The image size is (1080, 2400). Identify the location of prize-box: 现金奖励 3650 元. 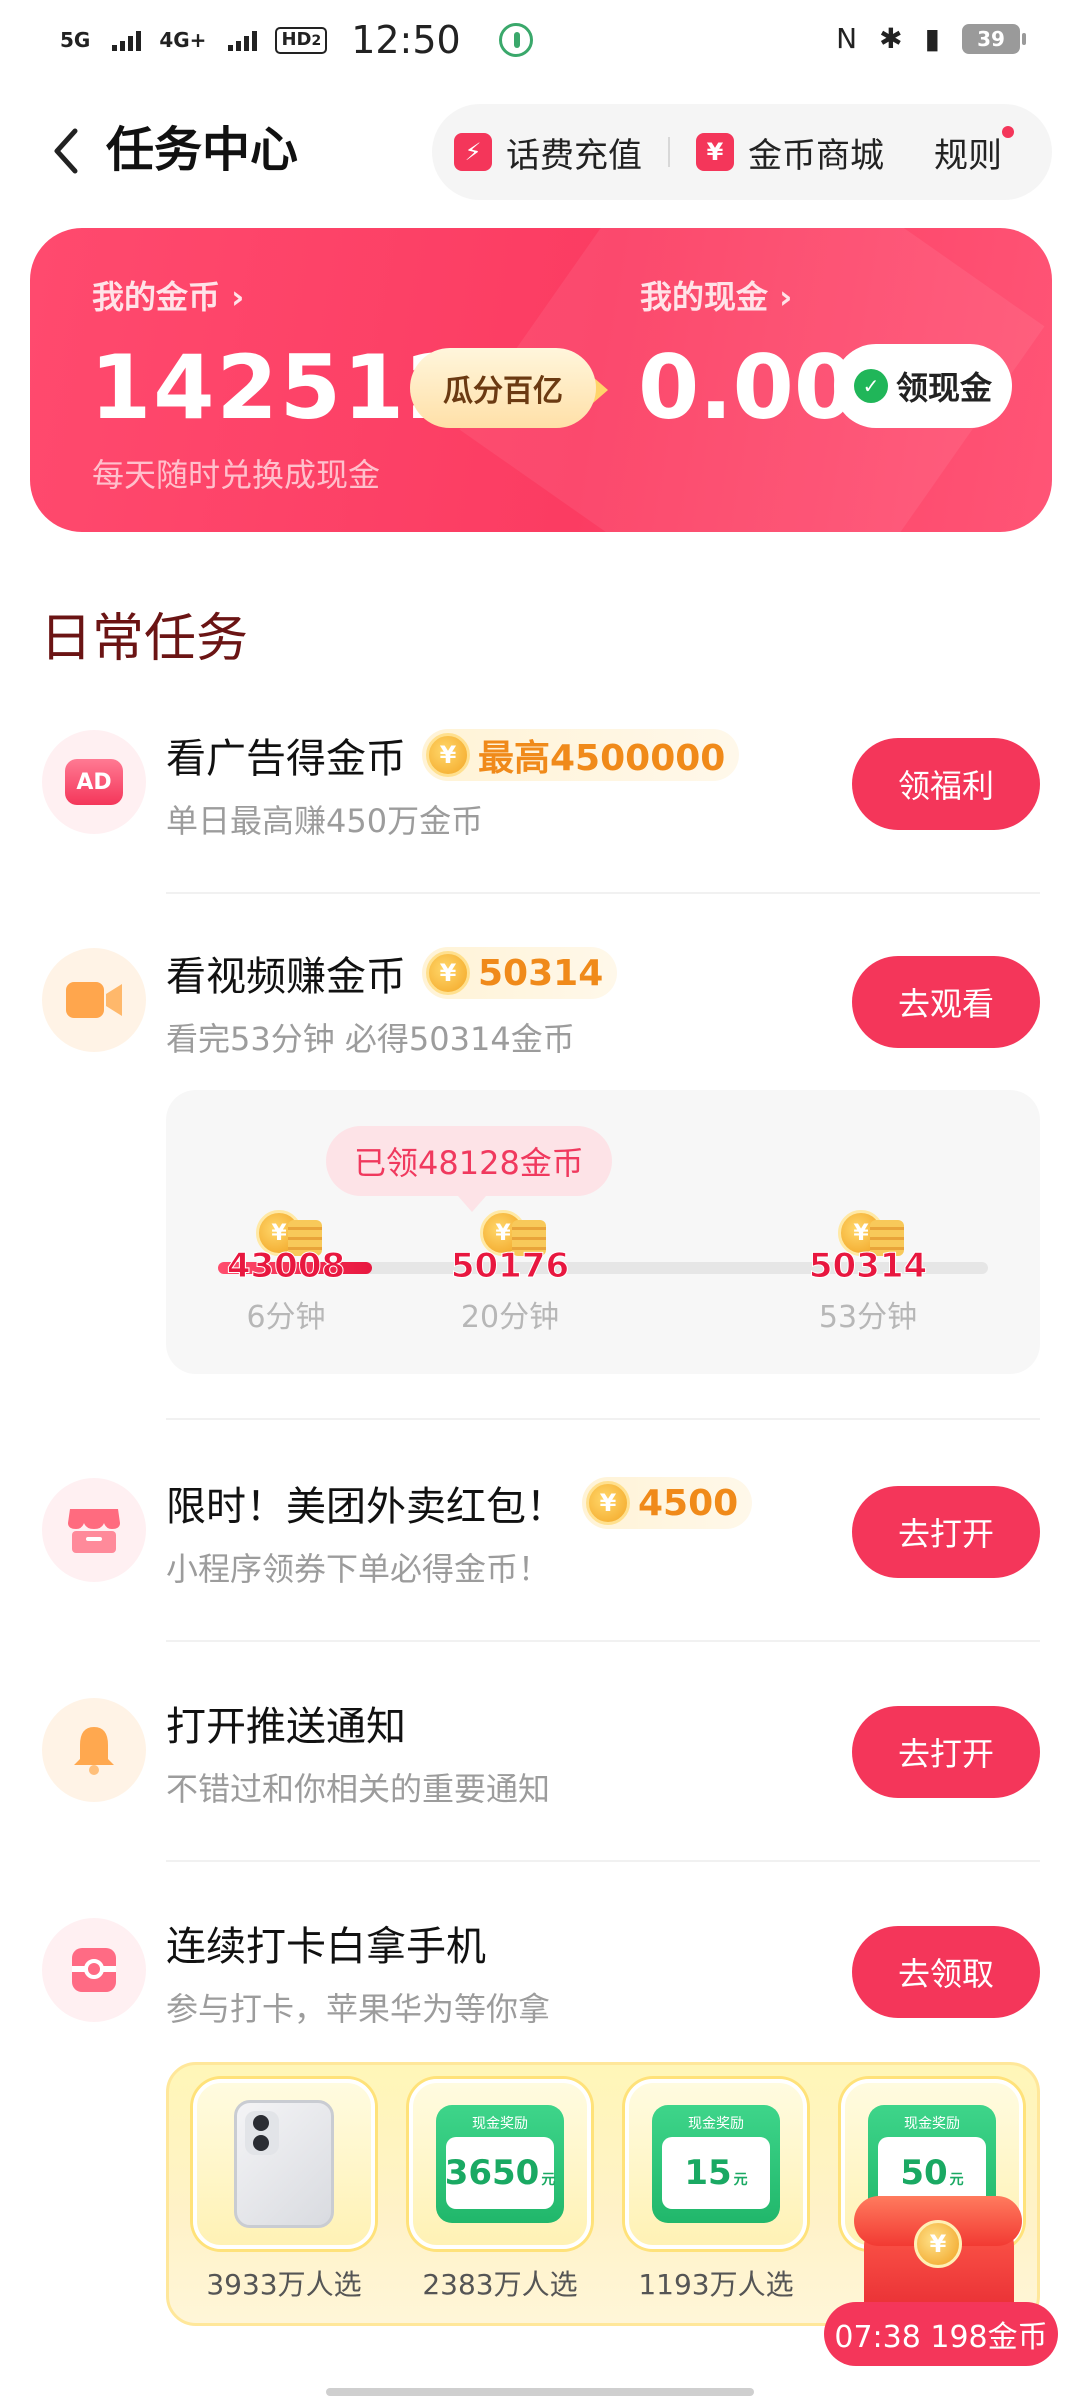
(500, 2164).